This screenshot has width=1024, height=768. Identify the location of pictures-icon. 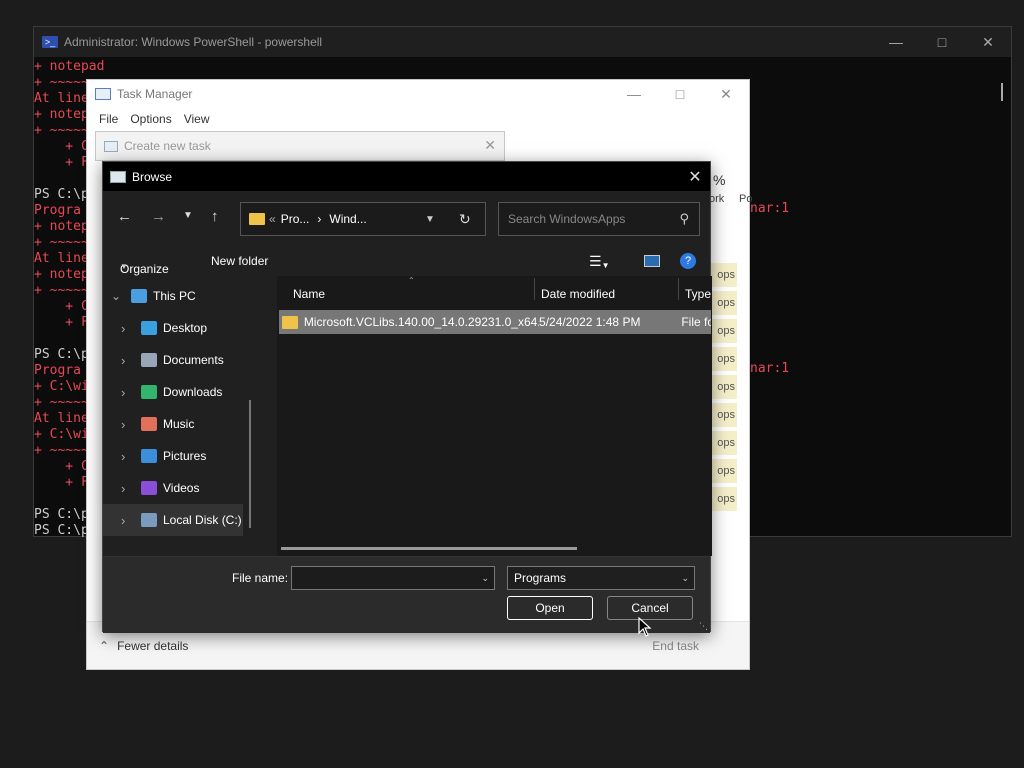
(149, 456).